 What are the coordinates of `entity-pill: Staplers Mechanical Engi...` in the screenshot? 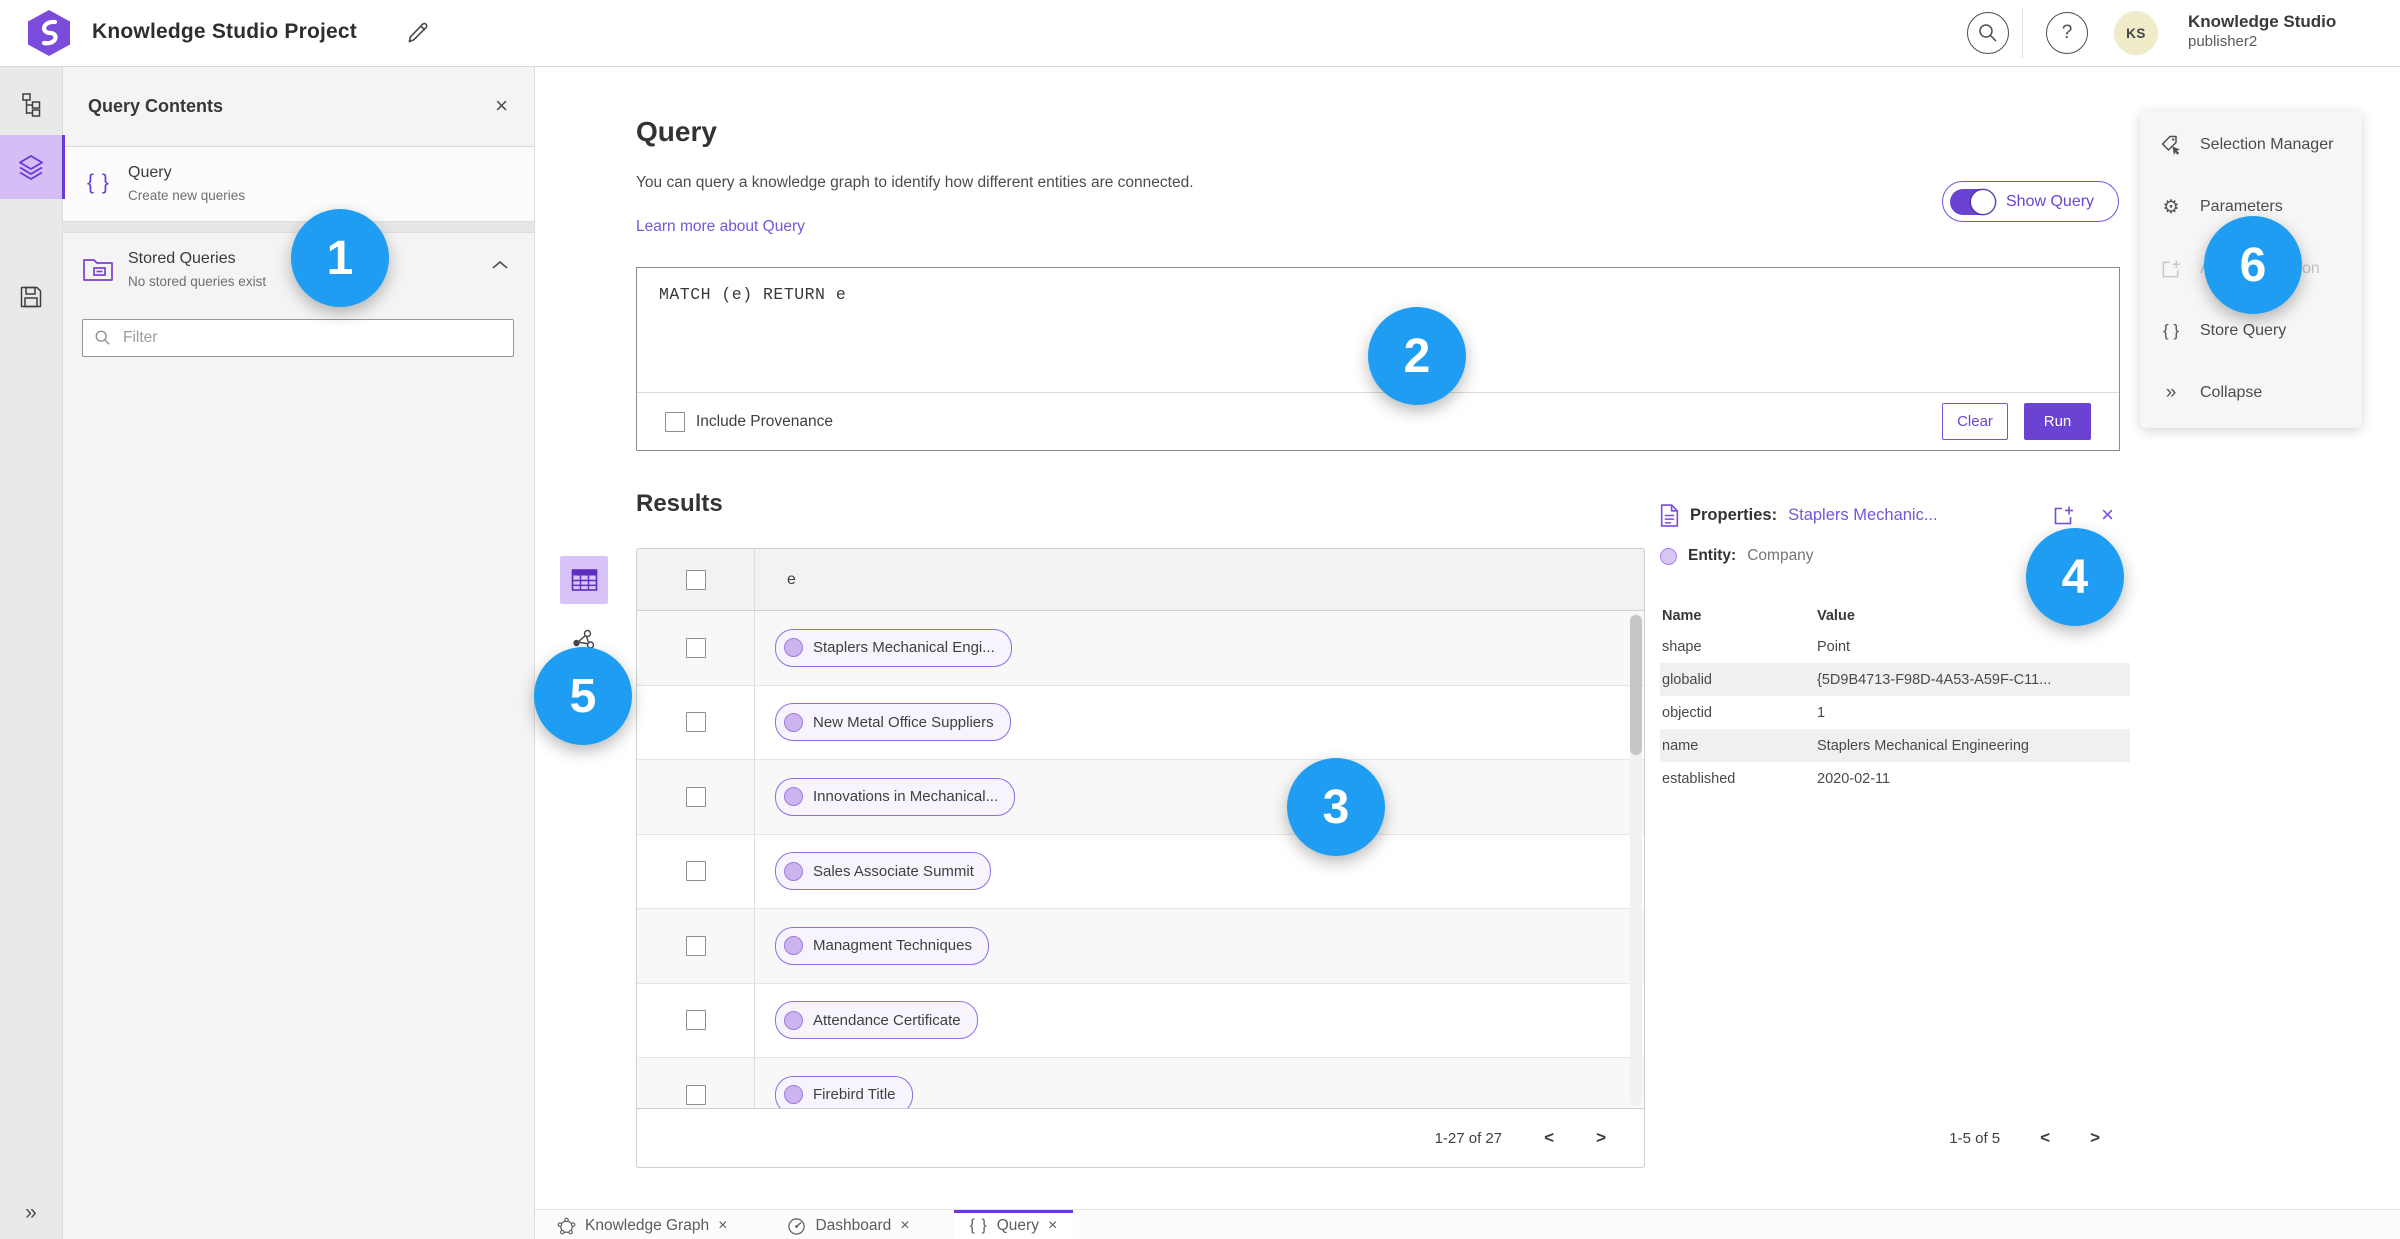 It's located at (893, 647).